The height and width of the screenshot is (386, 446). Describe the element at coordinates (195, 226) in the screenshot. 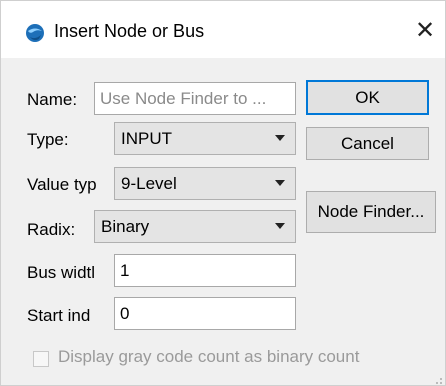

I see `radix-select: Binary` at that location.